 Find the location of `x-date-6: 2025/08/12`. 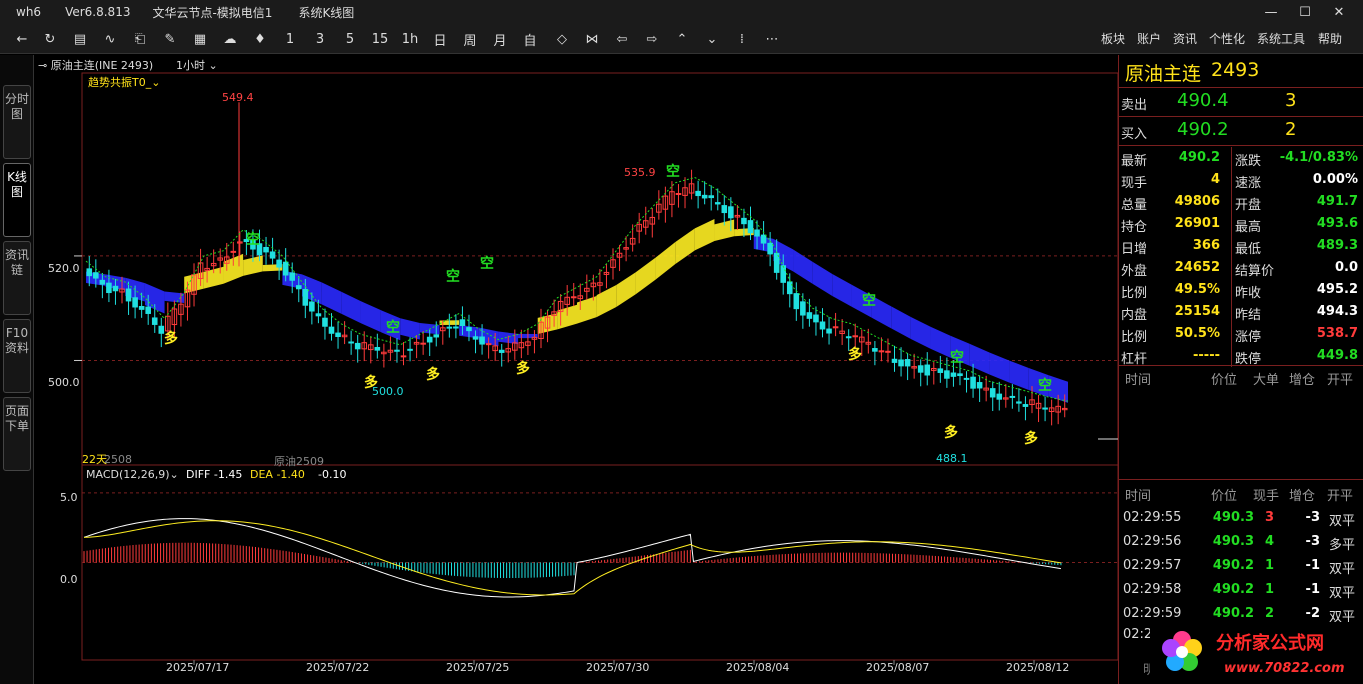

x-date-6: 2025/08/12 is located at coordinates (1038, 667).